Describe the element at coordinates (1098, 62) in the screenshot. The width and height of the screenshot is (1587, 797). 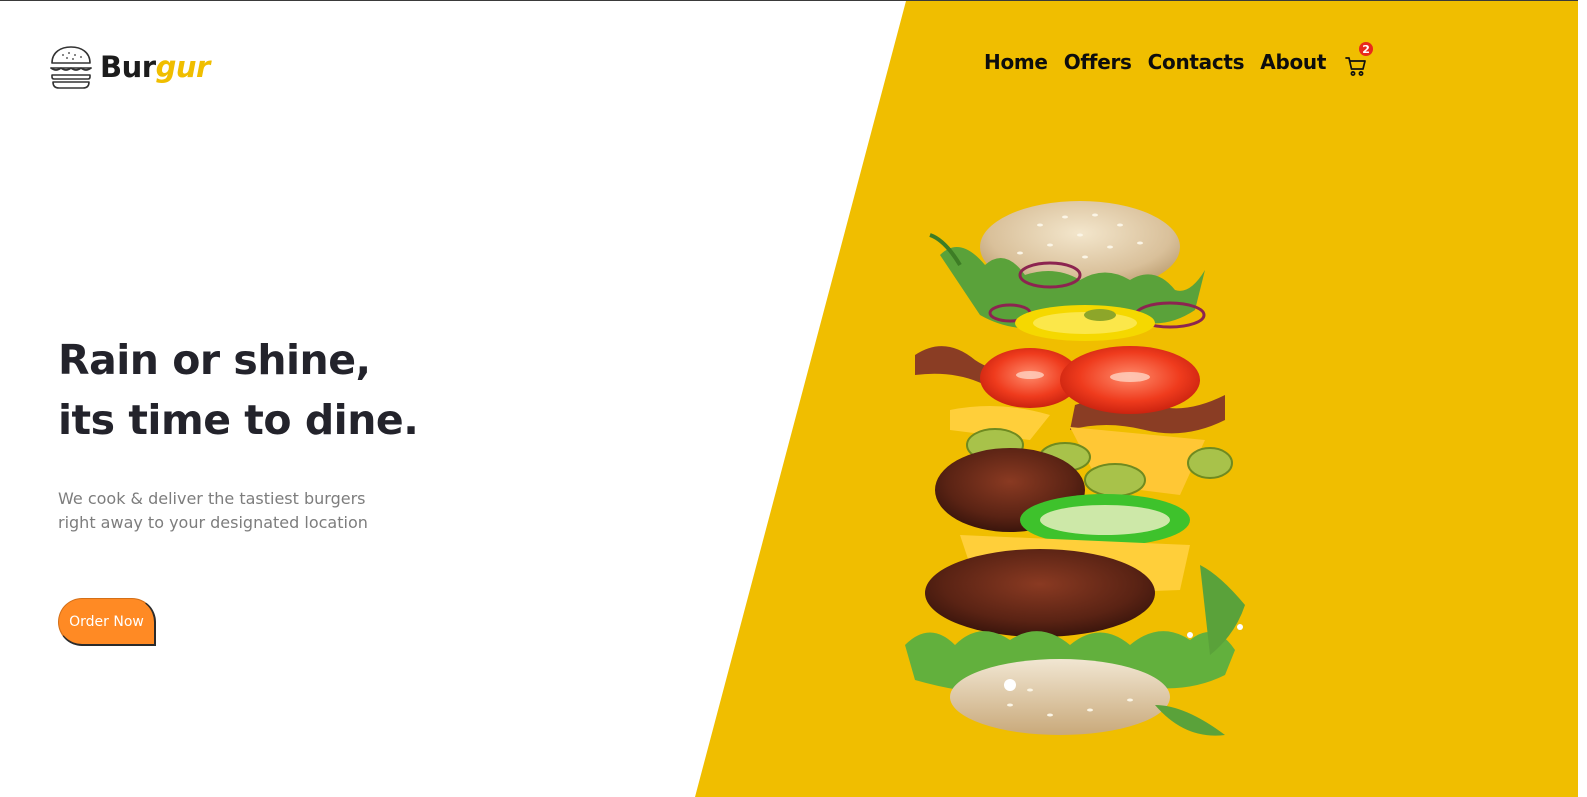
I see `nav-link-offers: Offers` at that location.